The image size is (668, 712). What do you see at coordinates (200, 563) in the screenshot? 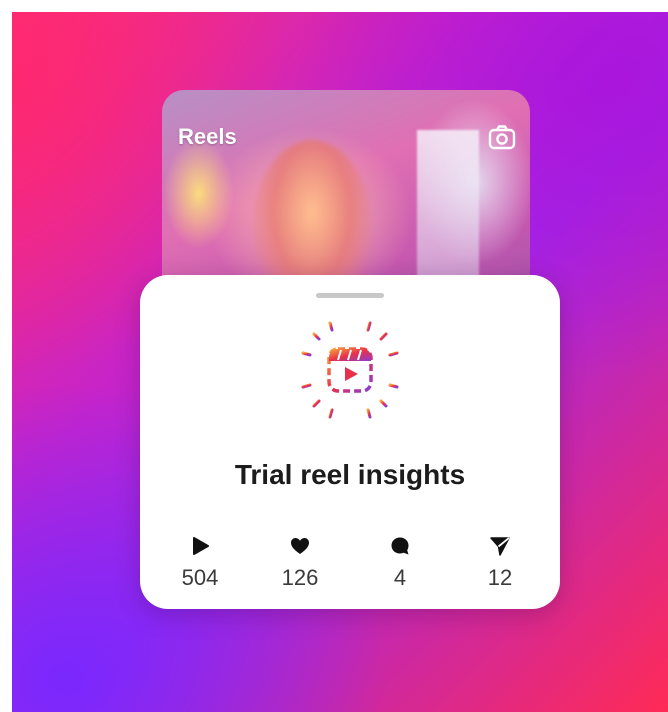
I see `stat-plays: 504` at bounding box center [200, 563].